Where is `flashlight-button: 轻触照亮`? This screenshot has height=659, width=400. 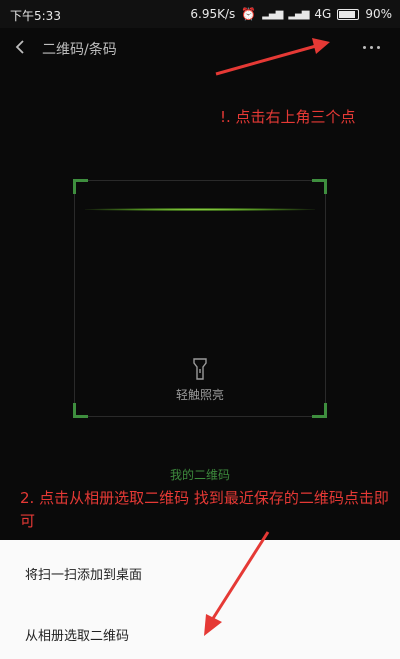 flashlight-button: 轻触照亮 is located at coordinates (200, 380).